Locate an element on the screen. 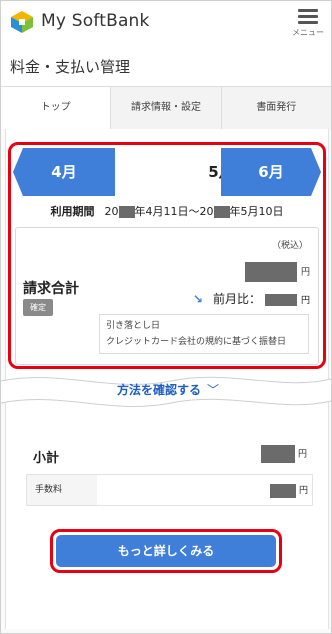  page-title: 料金・支払い管理 is located at coordinates (70, 67).